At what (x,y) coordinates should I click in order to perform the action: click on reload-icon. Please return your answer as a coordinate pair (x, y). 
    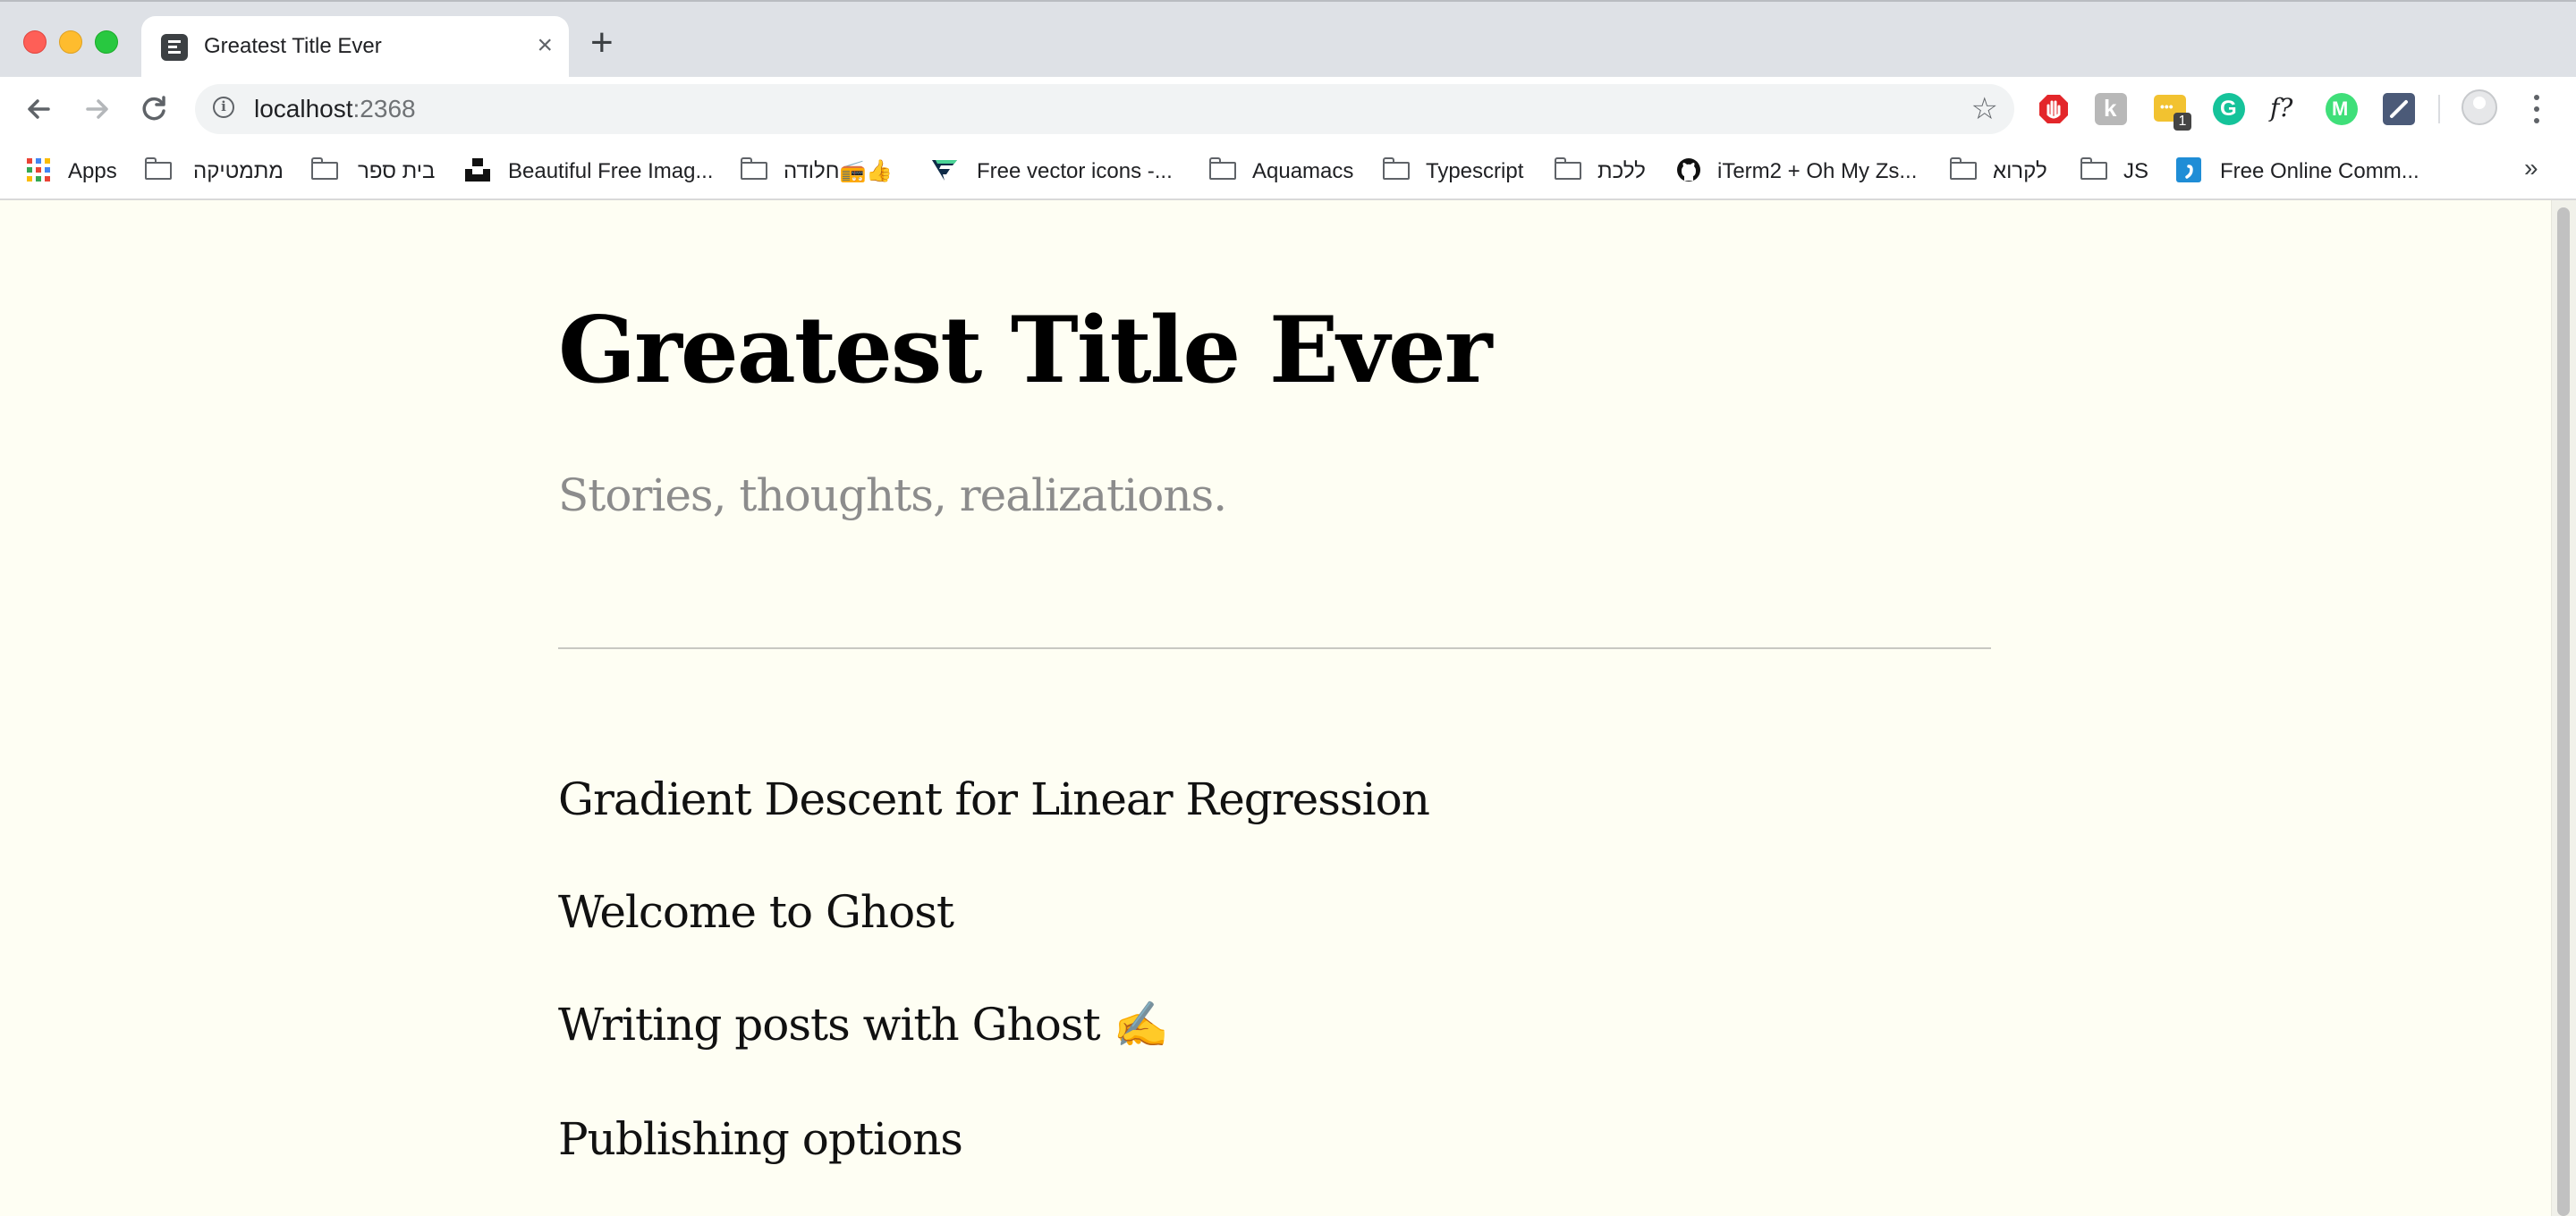
    Looking at the image, I should click on (154, 109).